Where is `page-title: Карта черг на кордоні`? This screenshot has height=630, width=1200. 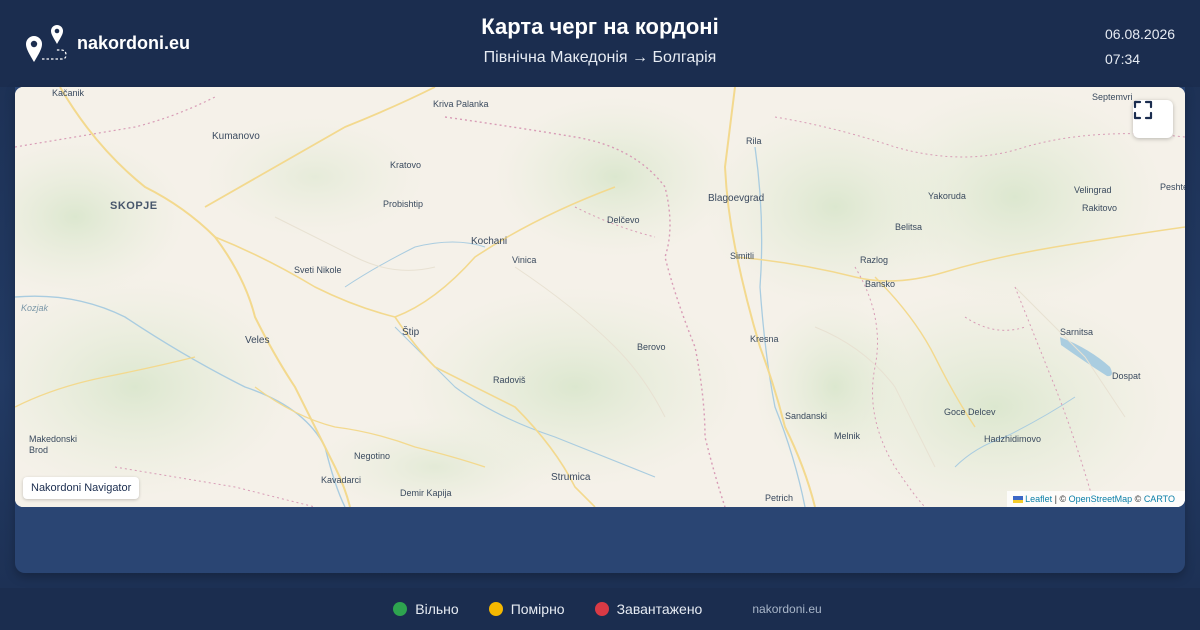
page-title: Карта черг на кордоні is located at coordinates (600, 26).